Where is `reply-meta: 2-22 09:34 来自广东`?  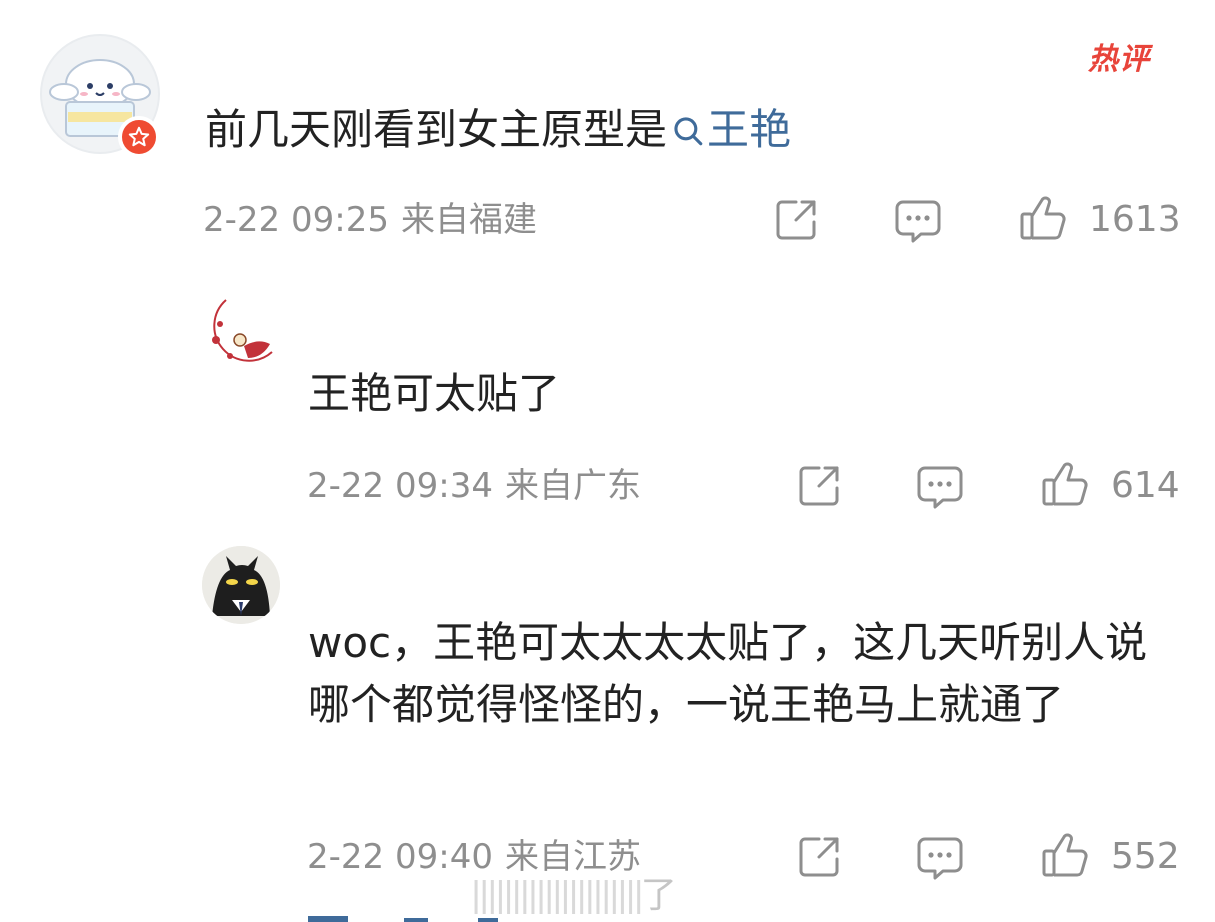 reply-meta: 2-22 09:34 来自广东 is located at coordinates (474, 486).